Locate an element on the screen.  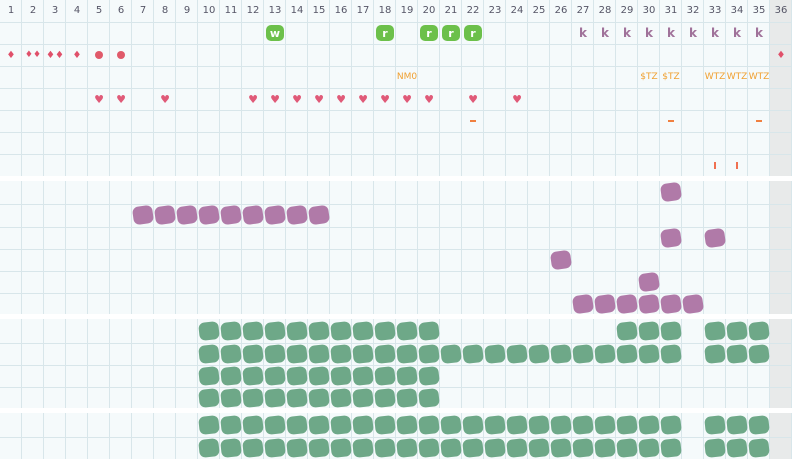
column-header-29: 29 is located at coordinates (627, 11).